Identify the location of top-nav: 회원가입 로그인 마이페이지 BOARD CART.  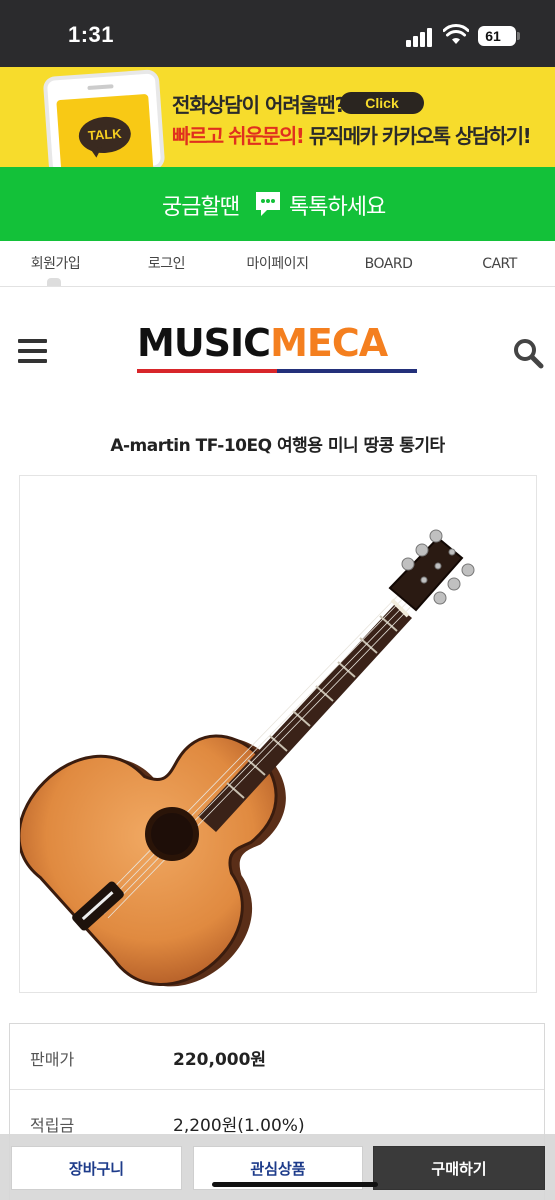
(277, 264).